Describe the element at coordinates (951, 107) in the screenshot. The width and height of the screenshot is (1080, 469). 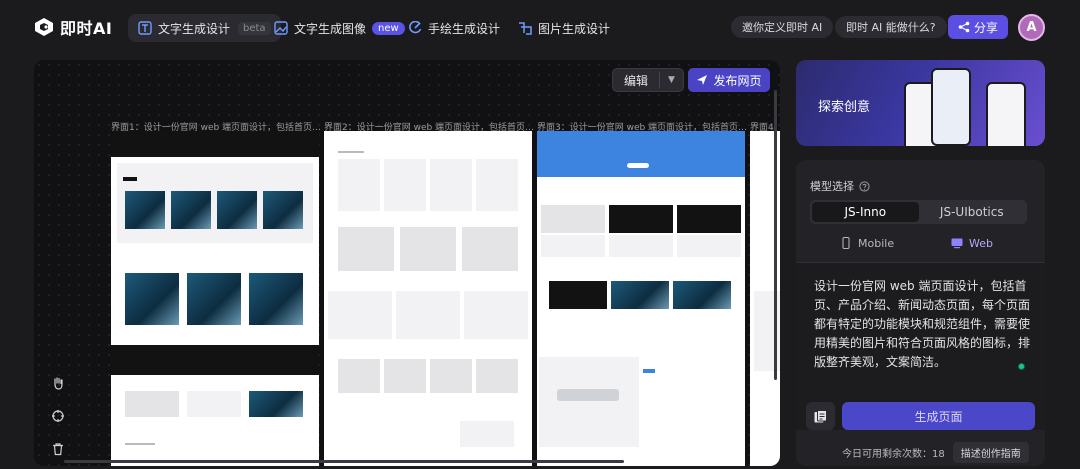
I see `phone-mockup` at that location.